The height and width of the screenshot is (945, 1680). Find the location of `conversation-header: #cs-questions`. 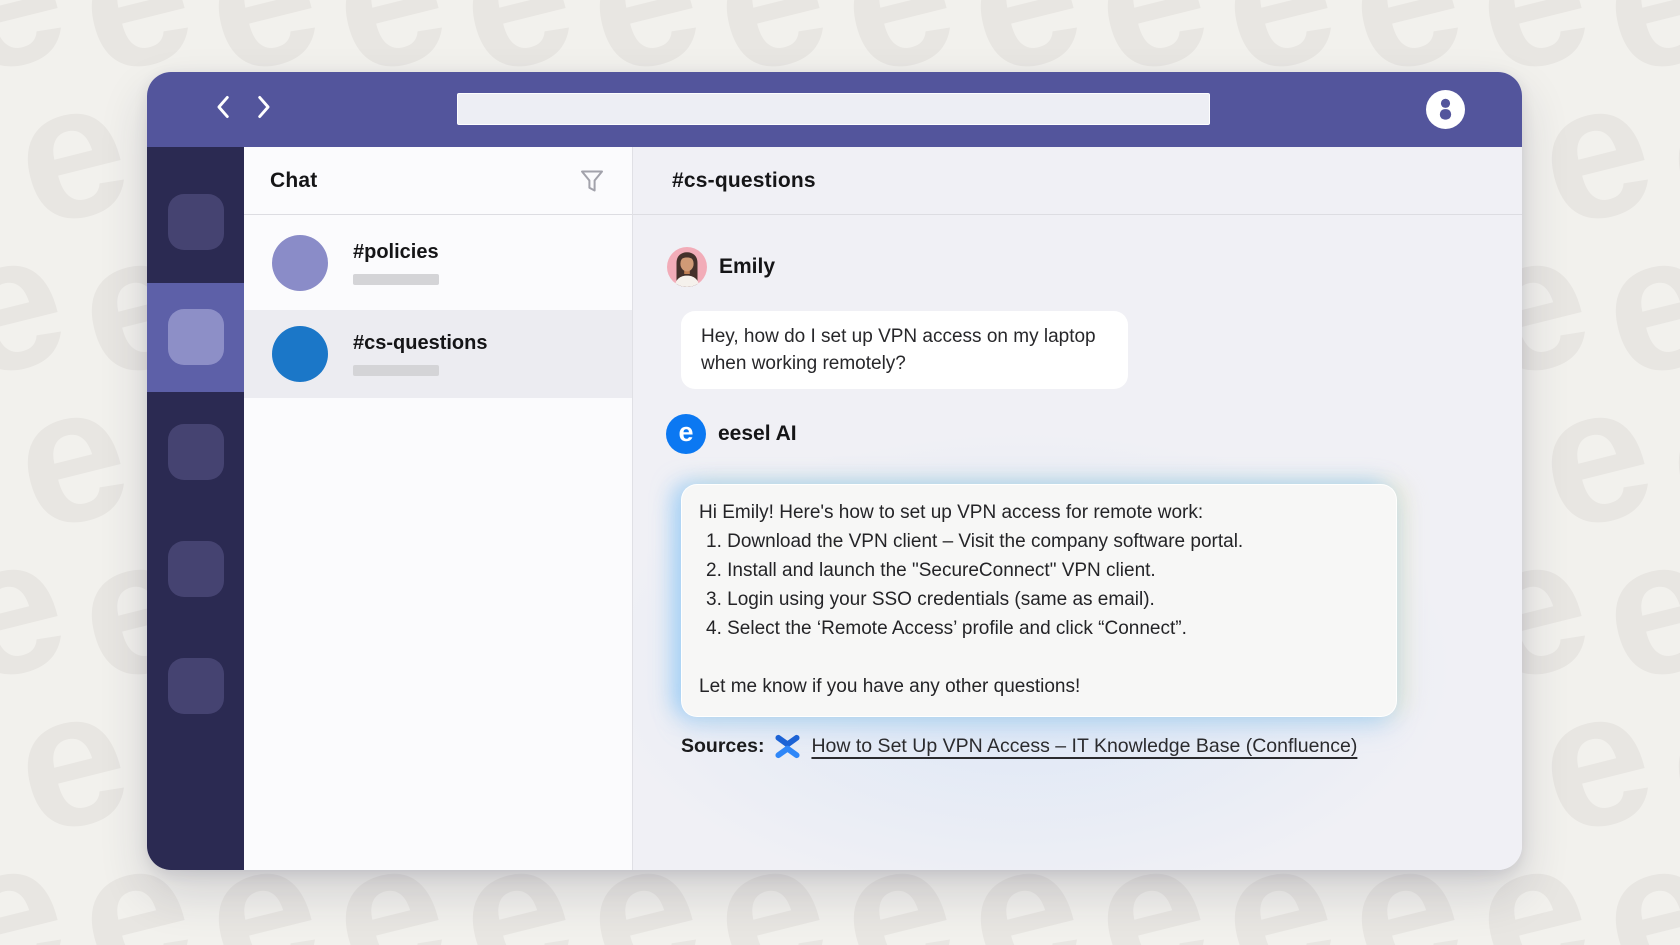

conversation-header: #cs-questions is located at coordinates (1077, 181).